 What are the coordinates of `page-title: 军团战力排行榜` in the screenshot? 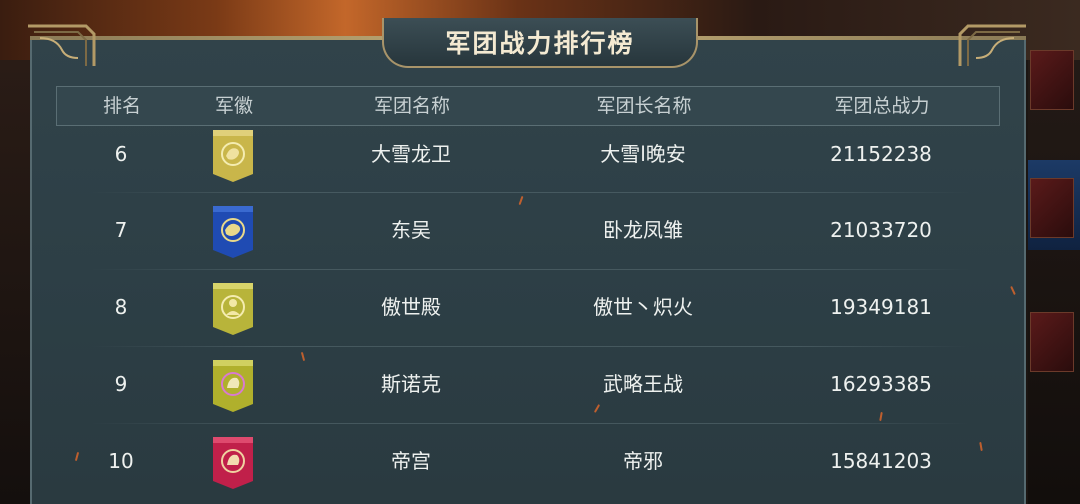 It's located at (540, 43).